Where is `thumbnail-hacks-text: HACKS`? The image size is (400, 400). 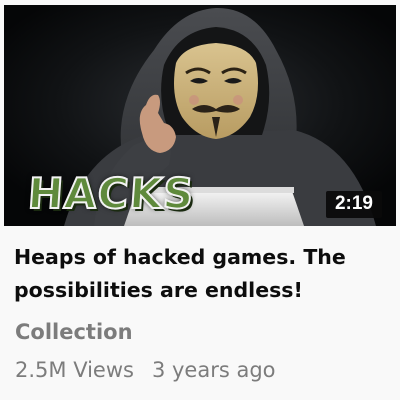 thumbnail-hacks-text: HACKS is located at coordinates (111, 193).